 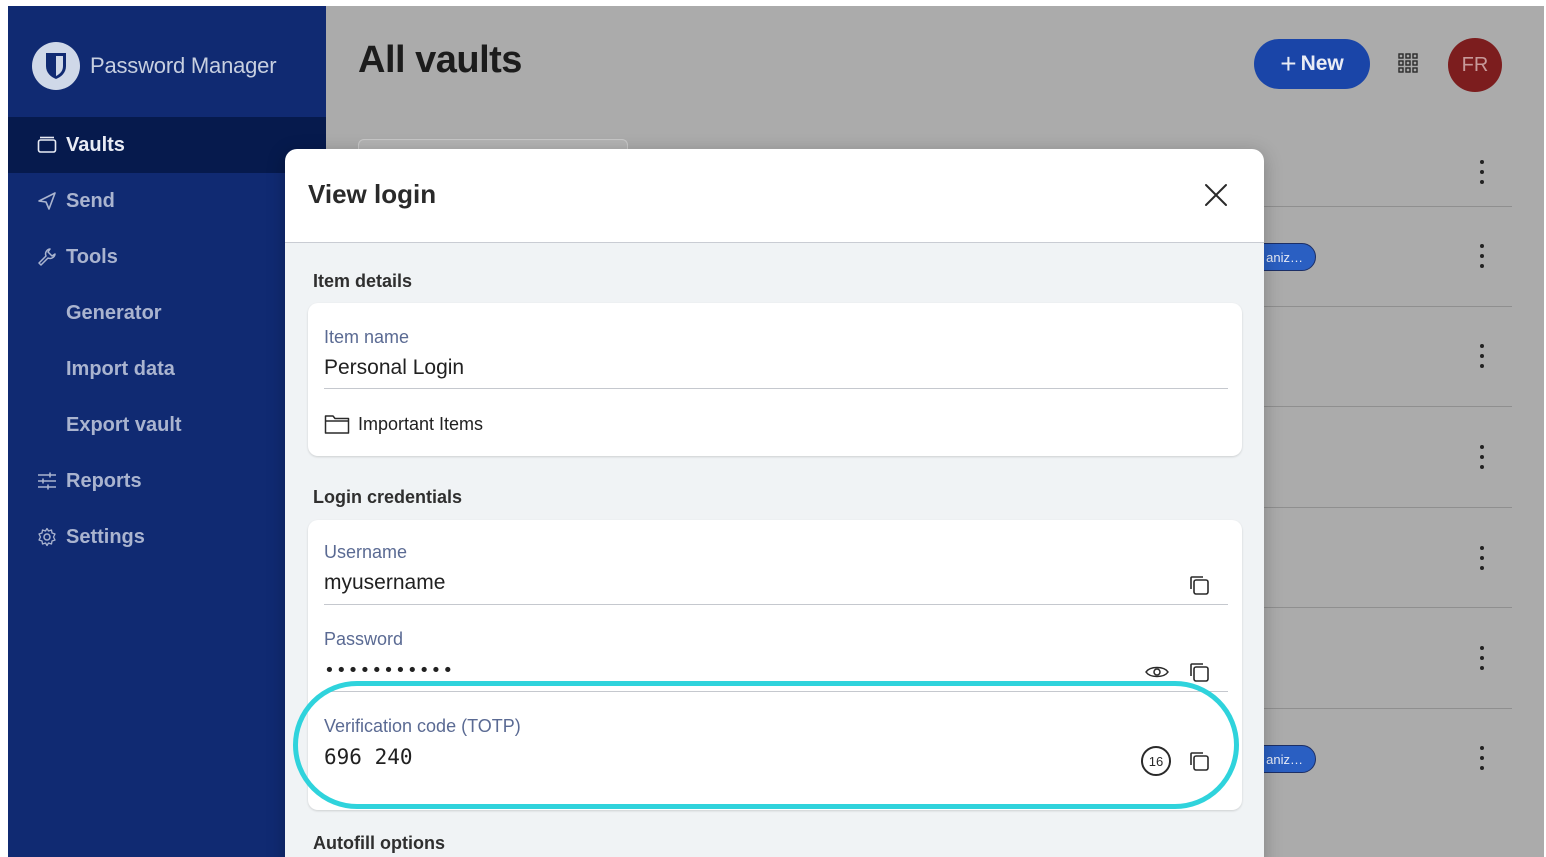 I want to click on folder-icon, so click(x=337, y=424).